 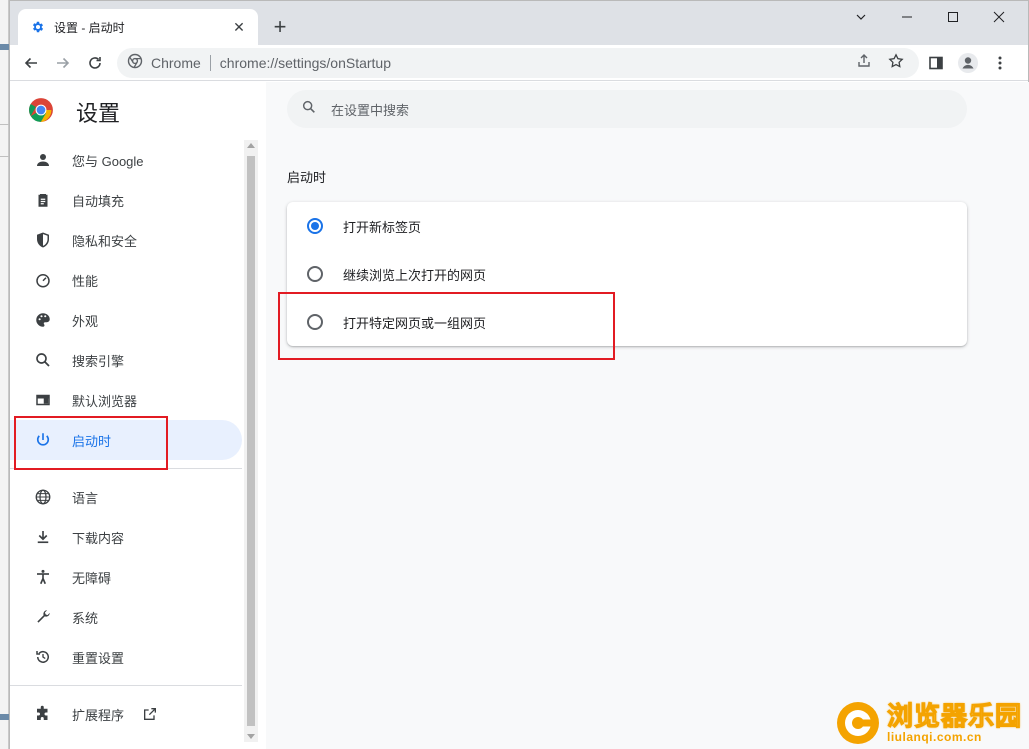 I want to click on highlight-box-option, so click(x=446, y=326).